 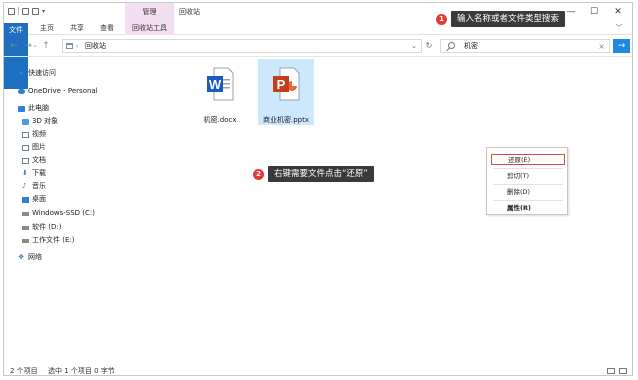 I want to click on manage-context-tab: 管理, so click(x=149, y=12).